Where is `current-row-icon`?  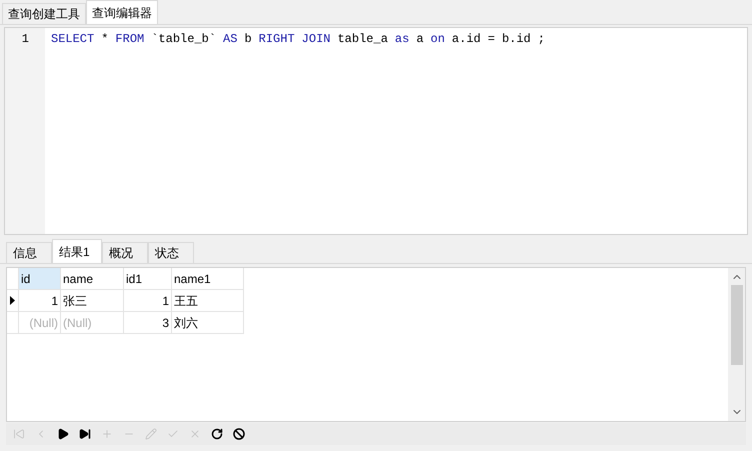 current-row-icon is located at coordinates (12, 300).